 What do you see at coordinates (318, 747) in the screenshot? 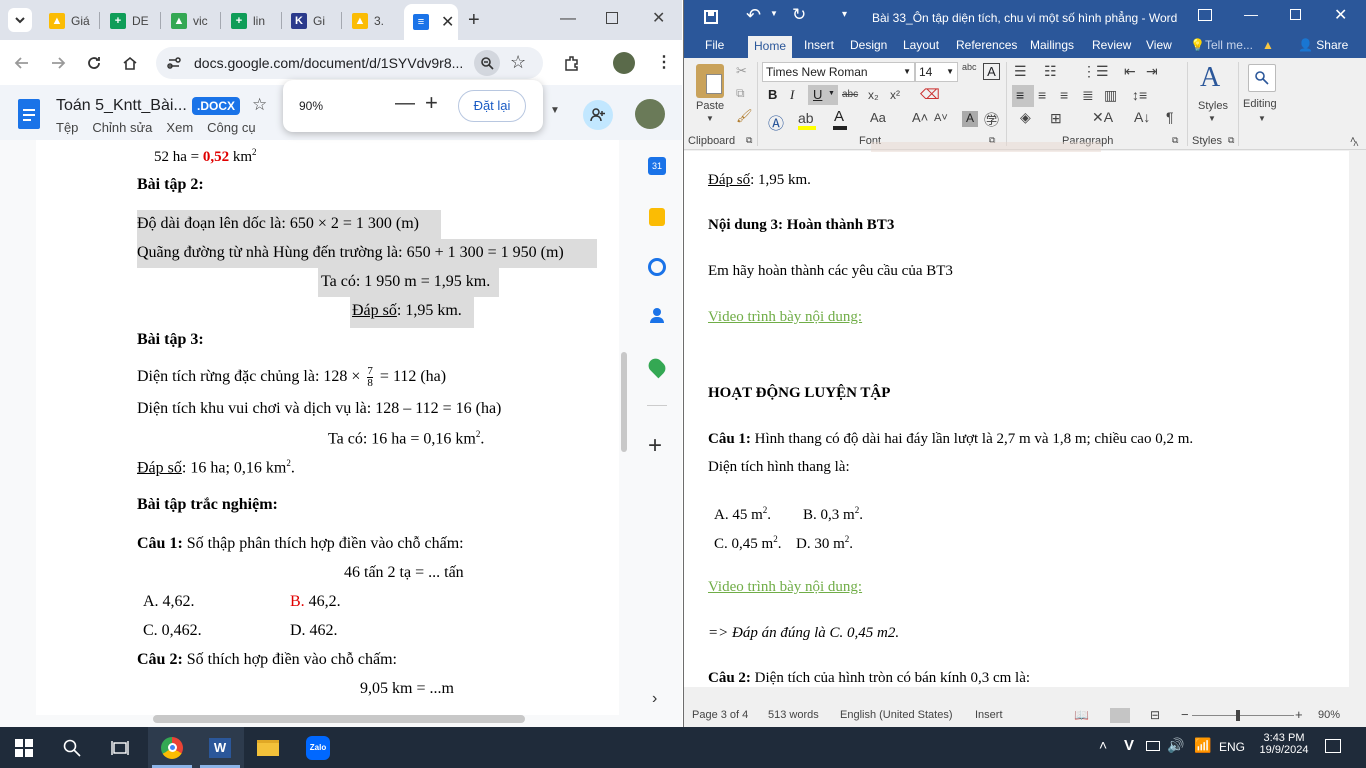
I see `taskbar-zalo: Zalo` at bounding box center [318, 747].